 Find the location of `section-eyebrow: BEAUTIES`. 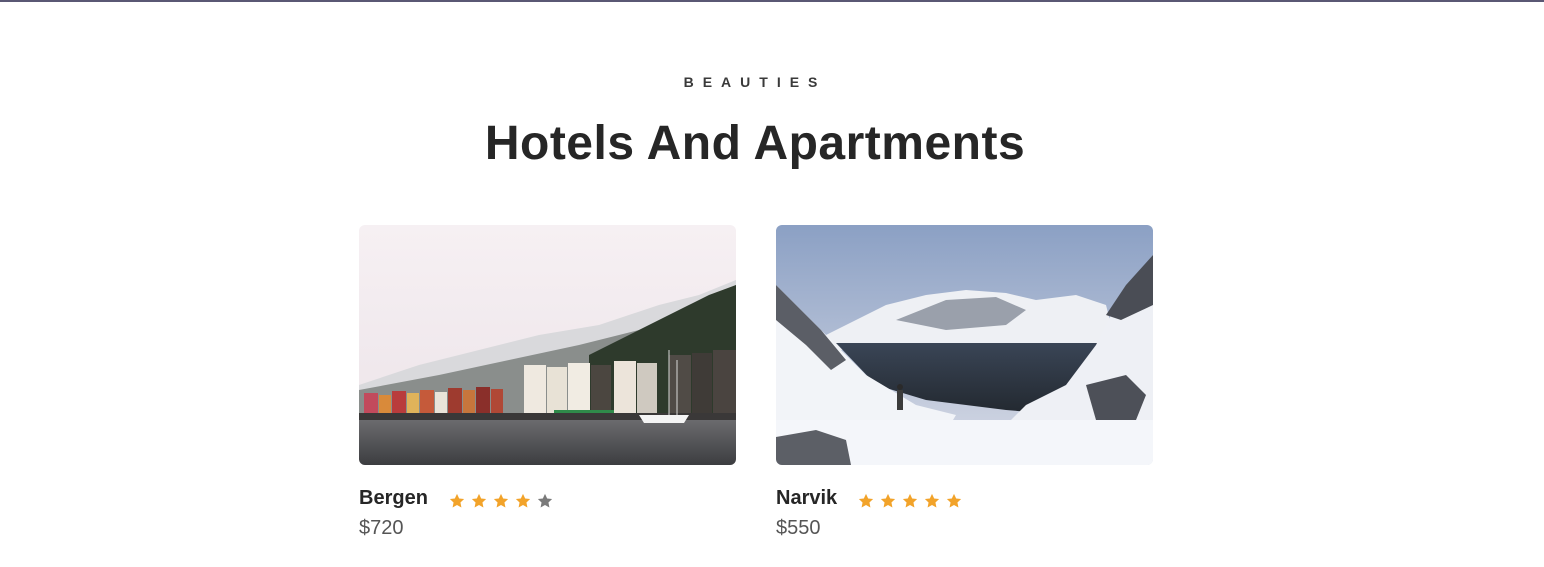

section-eyebrow: BEAUTIES is located at coordinates (755, 82).